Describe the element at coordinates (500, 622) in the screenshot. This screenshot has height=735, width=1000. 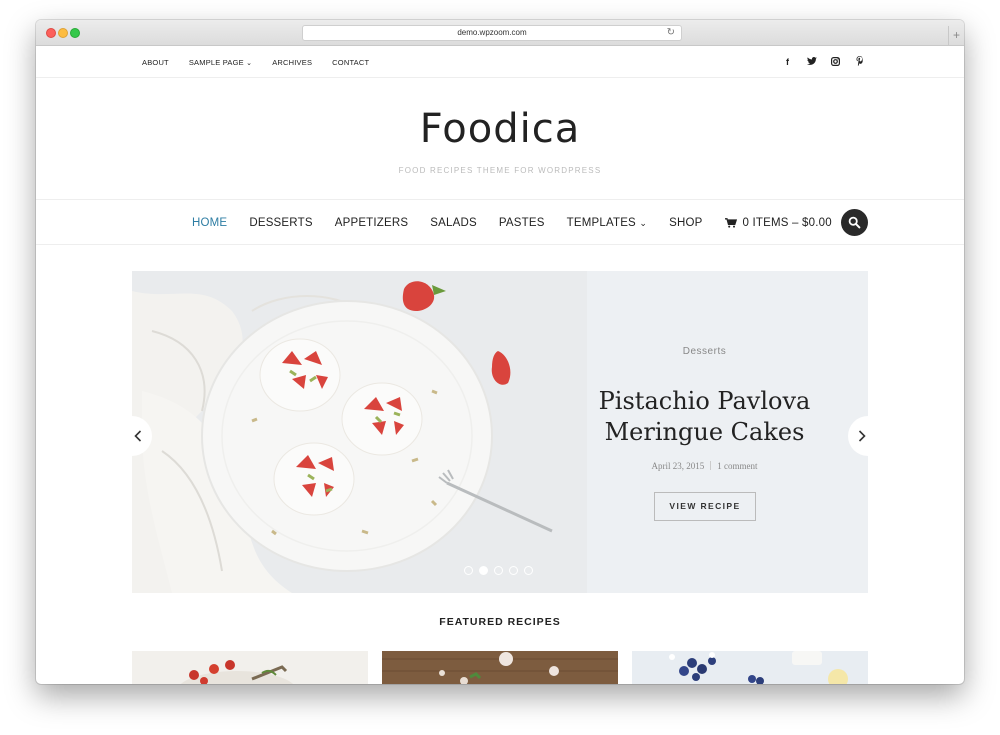
I see `featured-recipes-heading: FEATURED RECIPES` at that location.